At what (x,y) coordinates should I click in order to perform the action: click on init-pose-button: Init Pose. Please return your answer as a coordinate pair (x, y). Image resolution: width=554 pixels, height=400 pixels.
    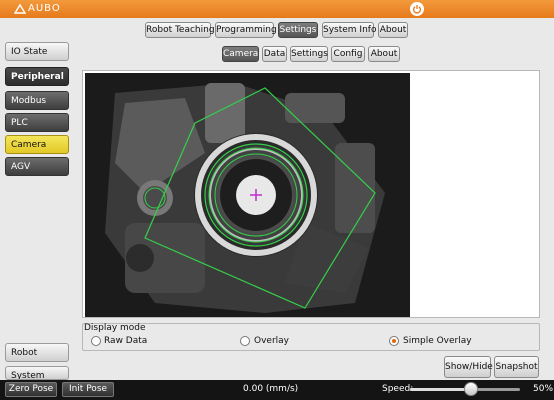
    Looking at the image, I should click on (88, 389).